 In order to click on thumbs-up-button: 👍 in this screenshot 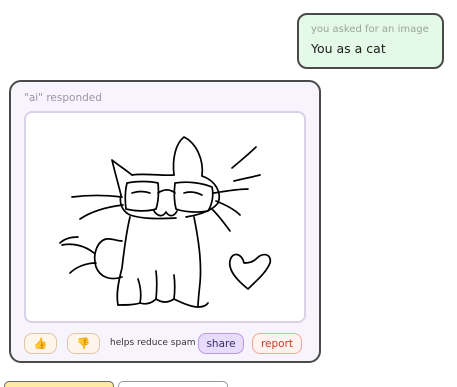, I will do `click(40, 343)`.